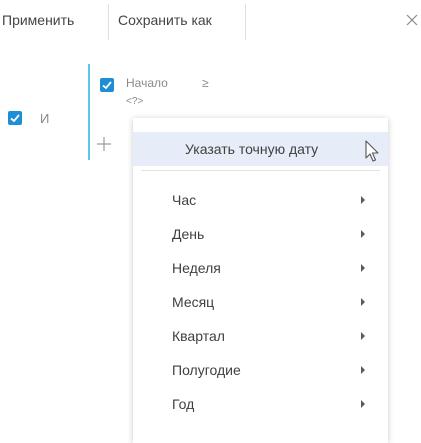  What do you see at coordinates (260, 336) in the screenshot?
I see `menu-item-quarter: Квартал` at bounding box center [260, 336].